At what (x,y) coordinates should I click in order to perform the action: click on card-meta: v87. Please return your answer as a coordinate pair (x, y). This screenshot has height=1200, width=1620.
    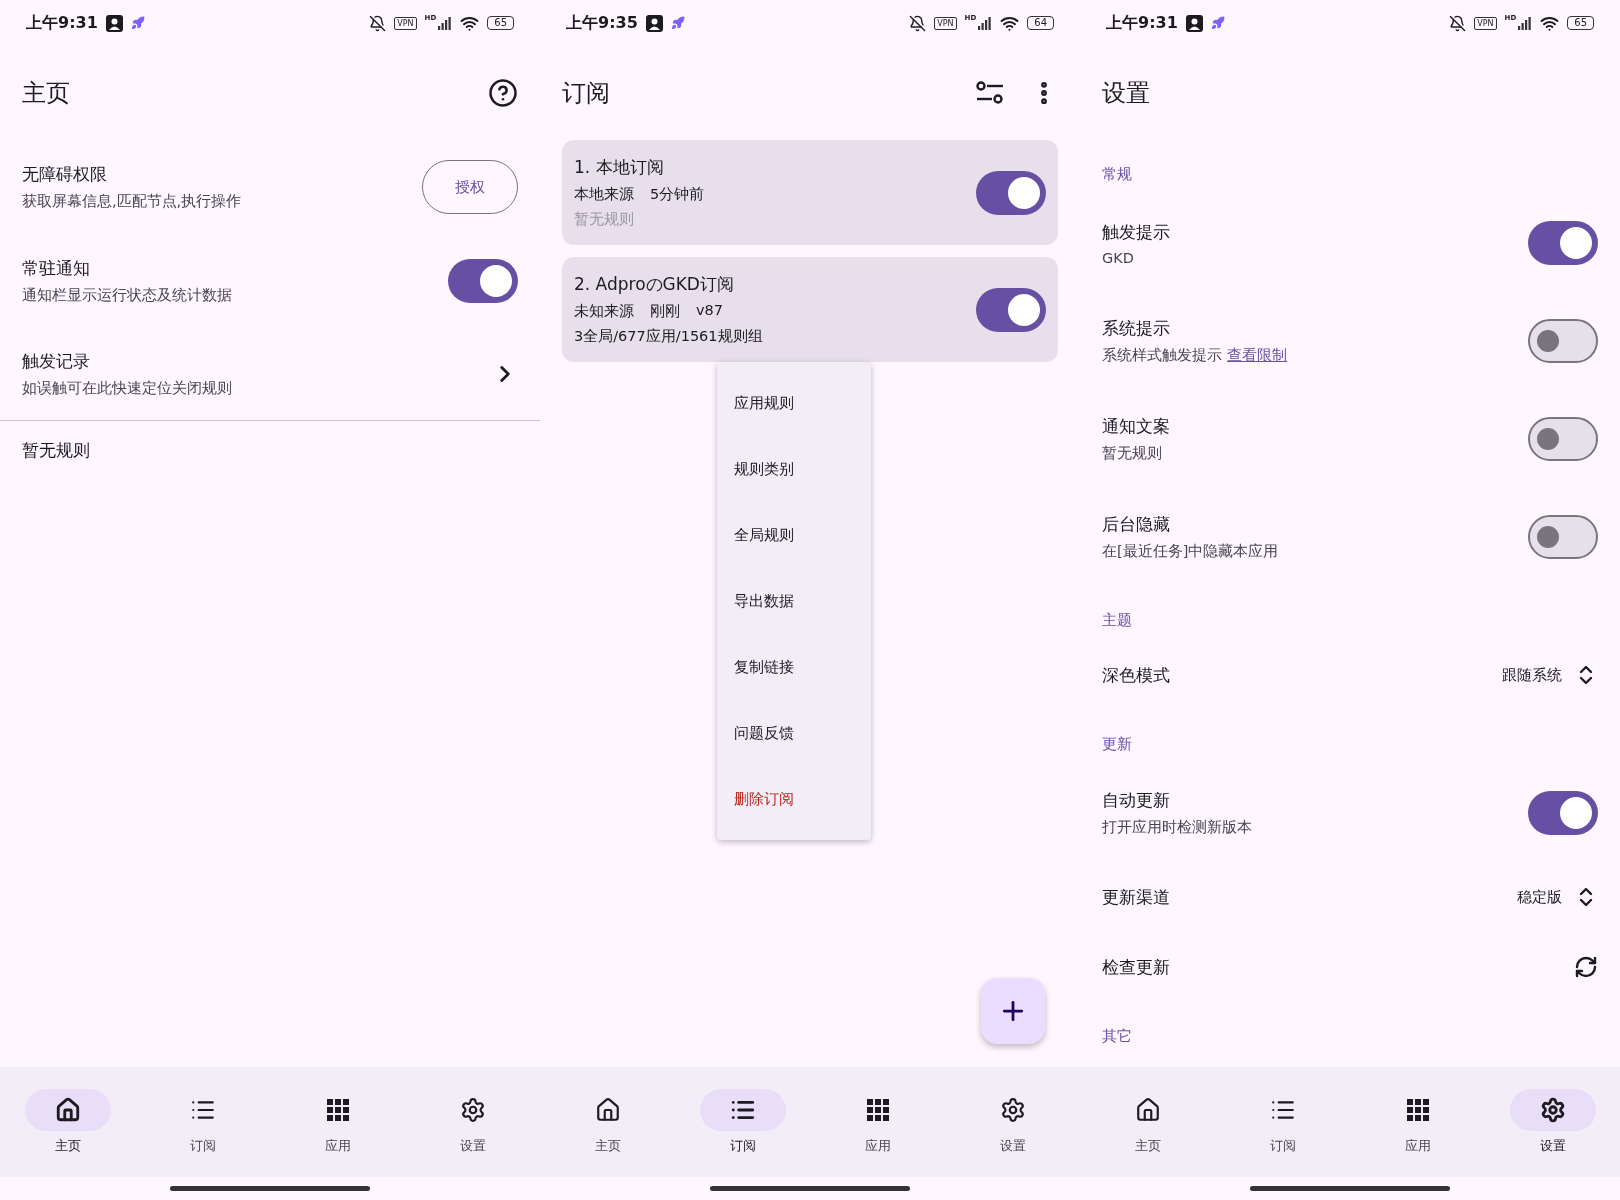
    Looking at the image, I should click on (710, 311).